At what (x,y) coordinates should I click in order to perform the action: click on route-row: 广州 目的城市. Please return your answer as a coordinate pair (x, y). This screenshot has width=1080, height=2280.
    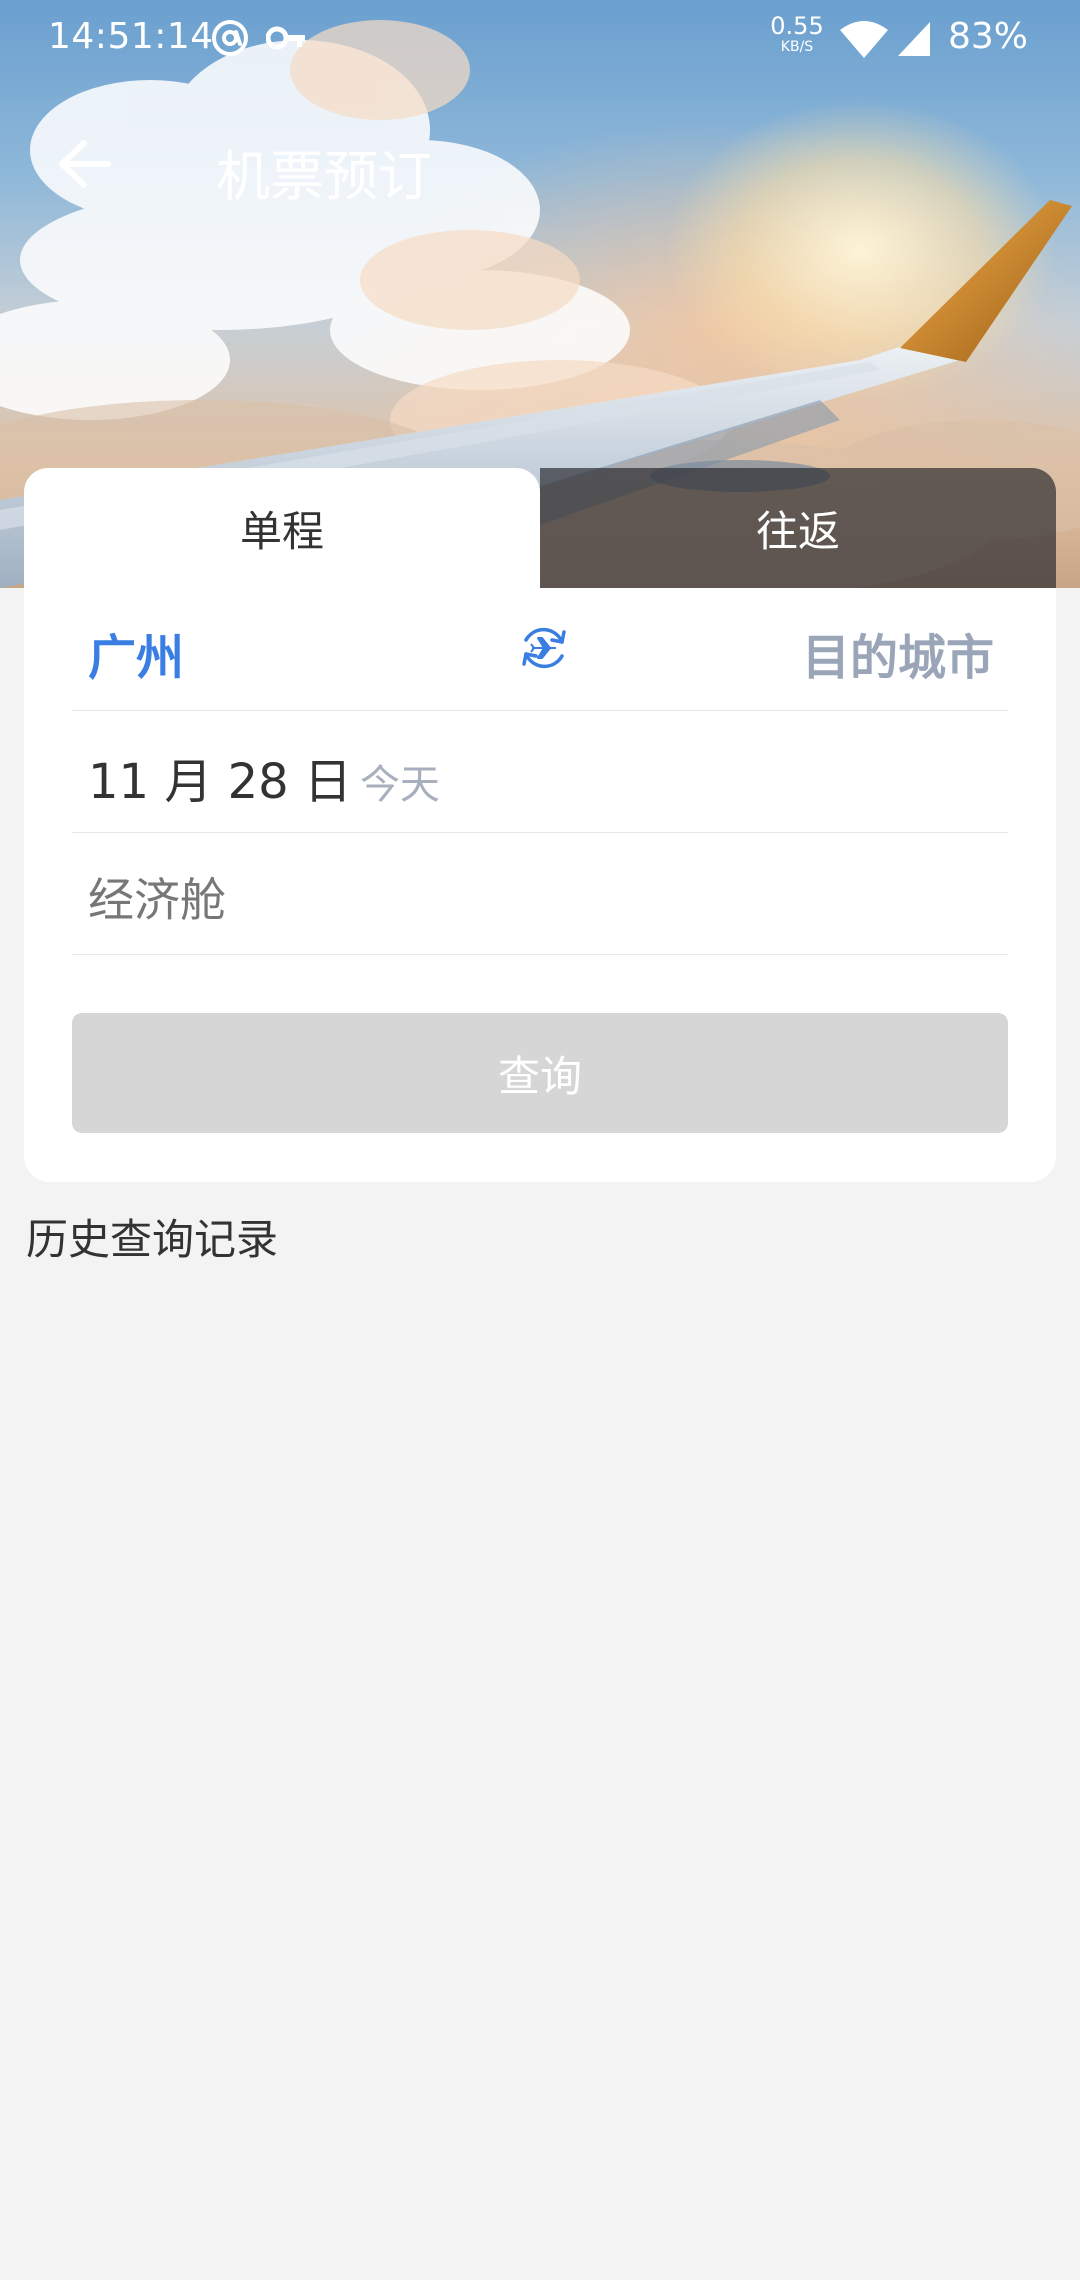
    Looking at the image, I should click on (540, 649).